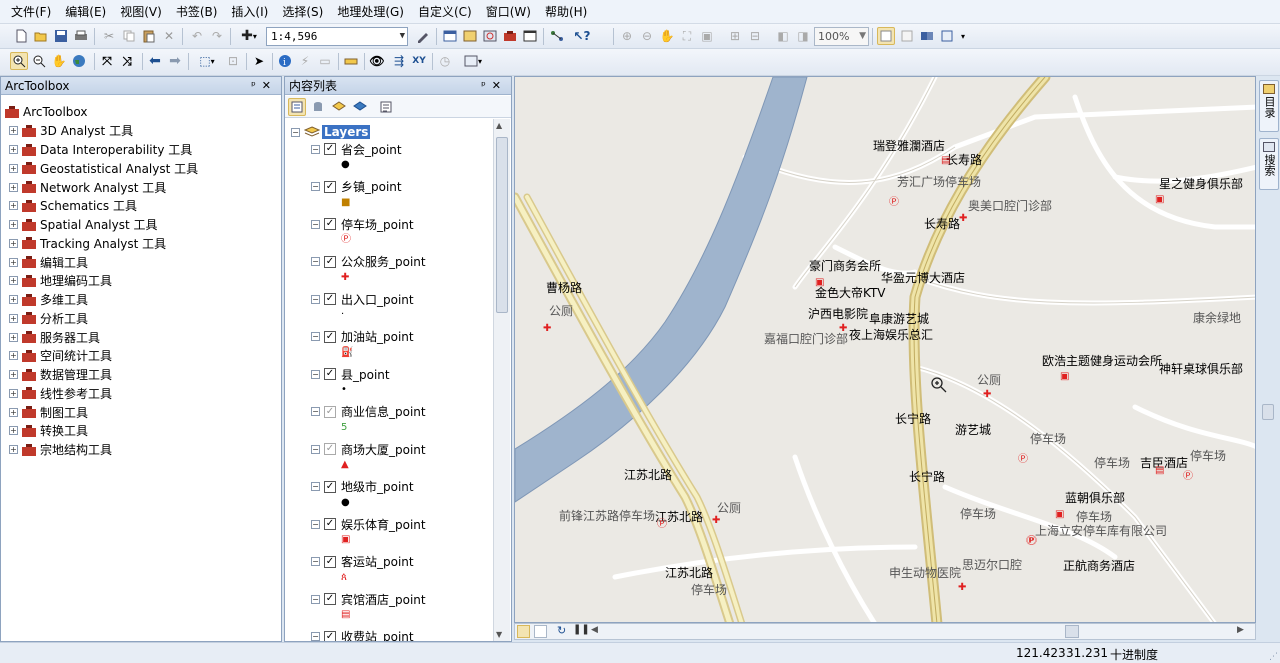 This screenshot has width=1280, height=663. Describe the element at coordinates (318, 107) in the screenshot. I see `list-by-source-icon` at that location.